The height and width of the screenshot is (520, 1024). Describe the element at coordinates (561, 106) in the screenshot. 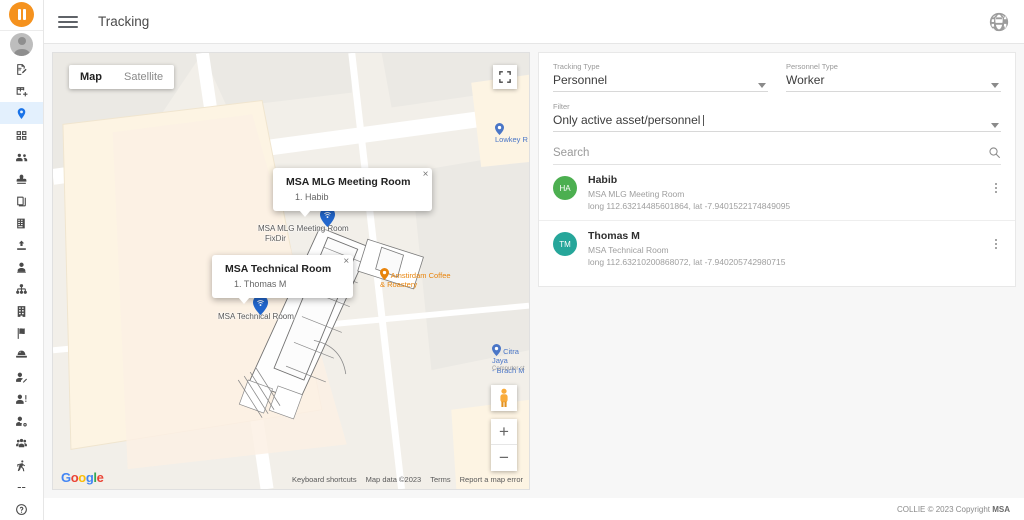

I see `filter-label: Filter` at that location.